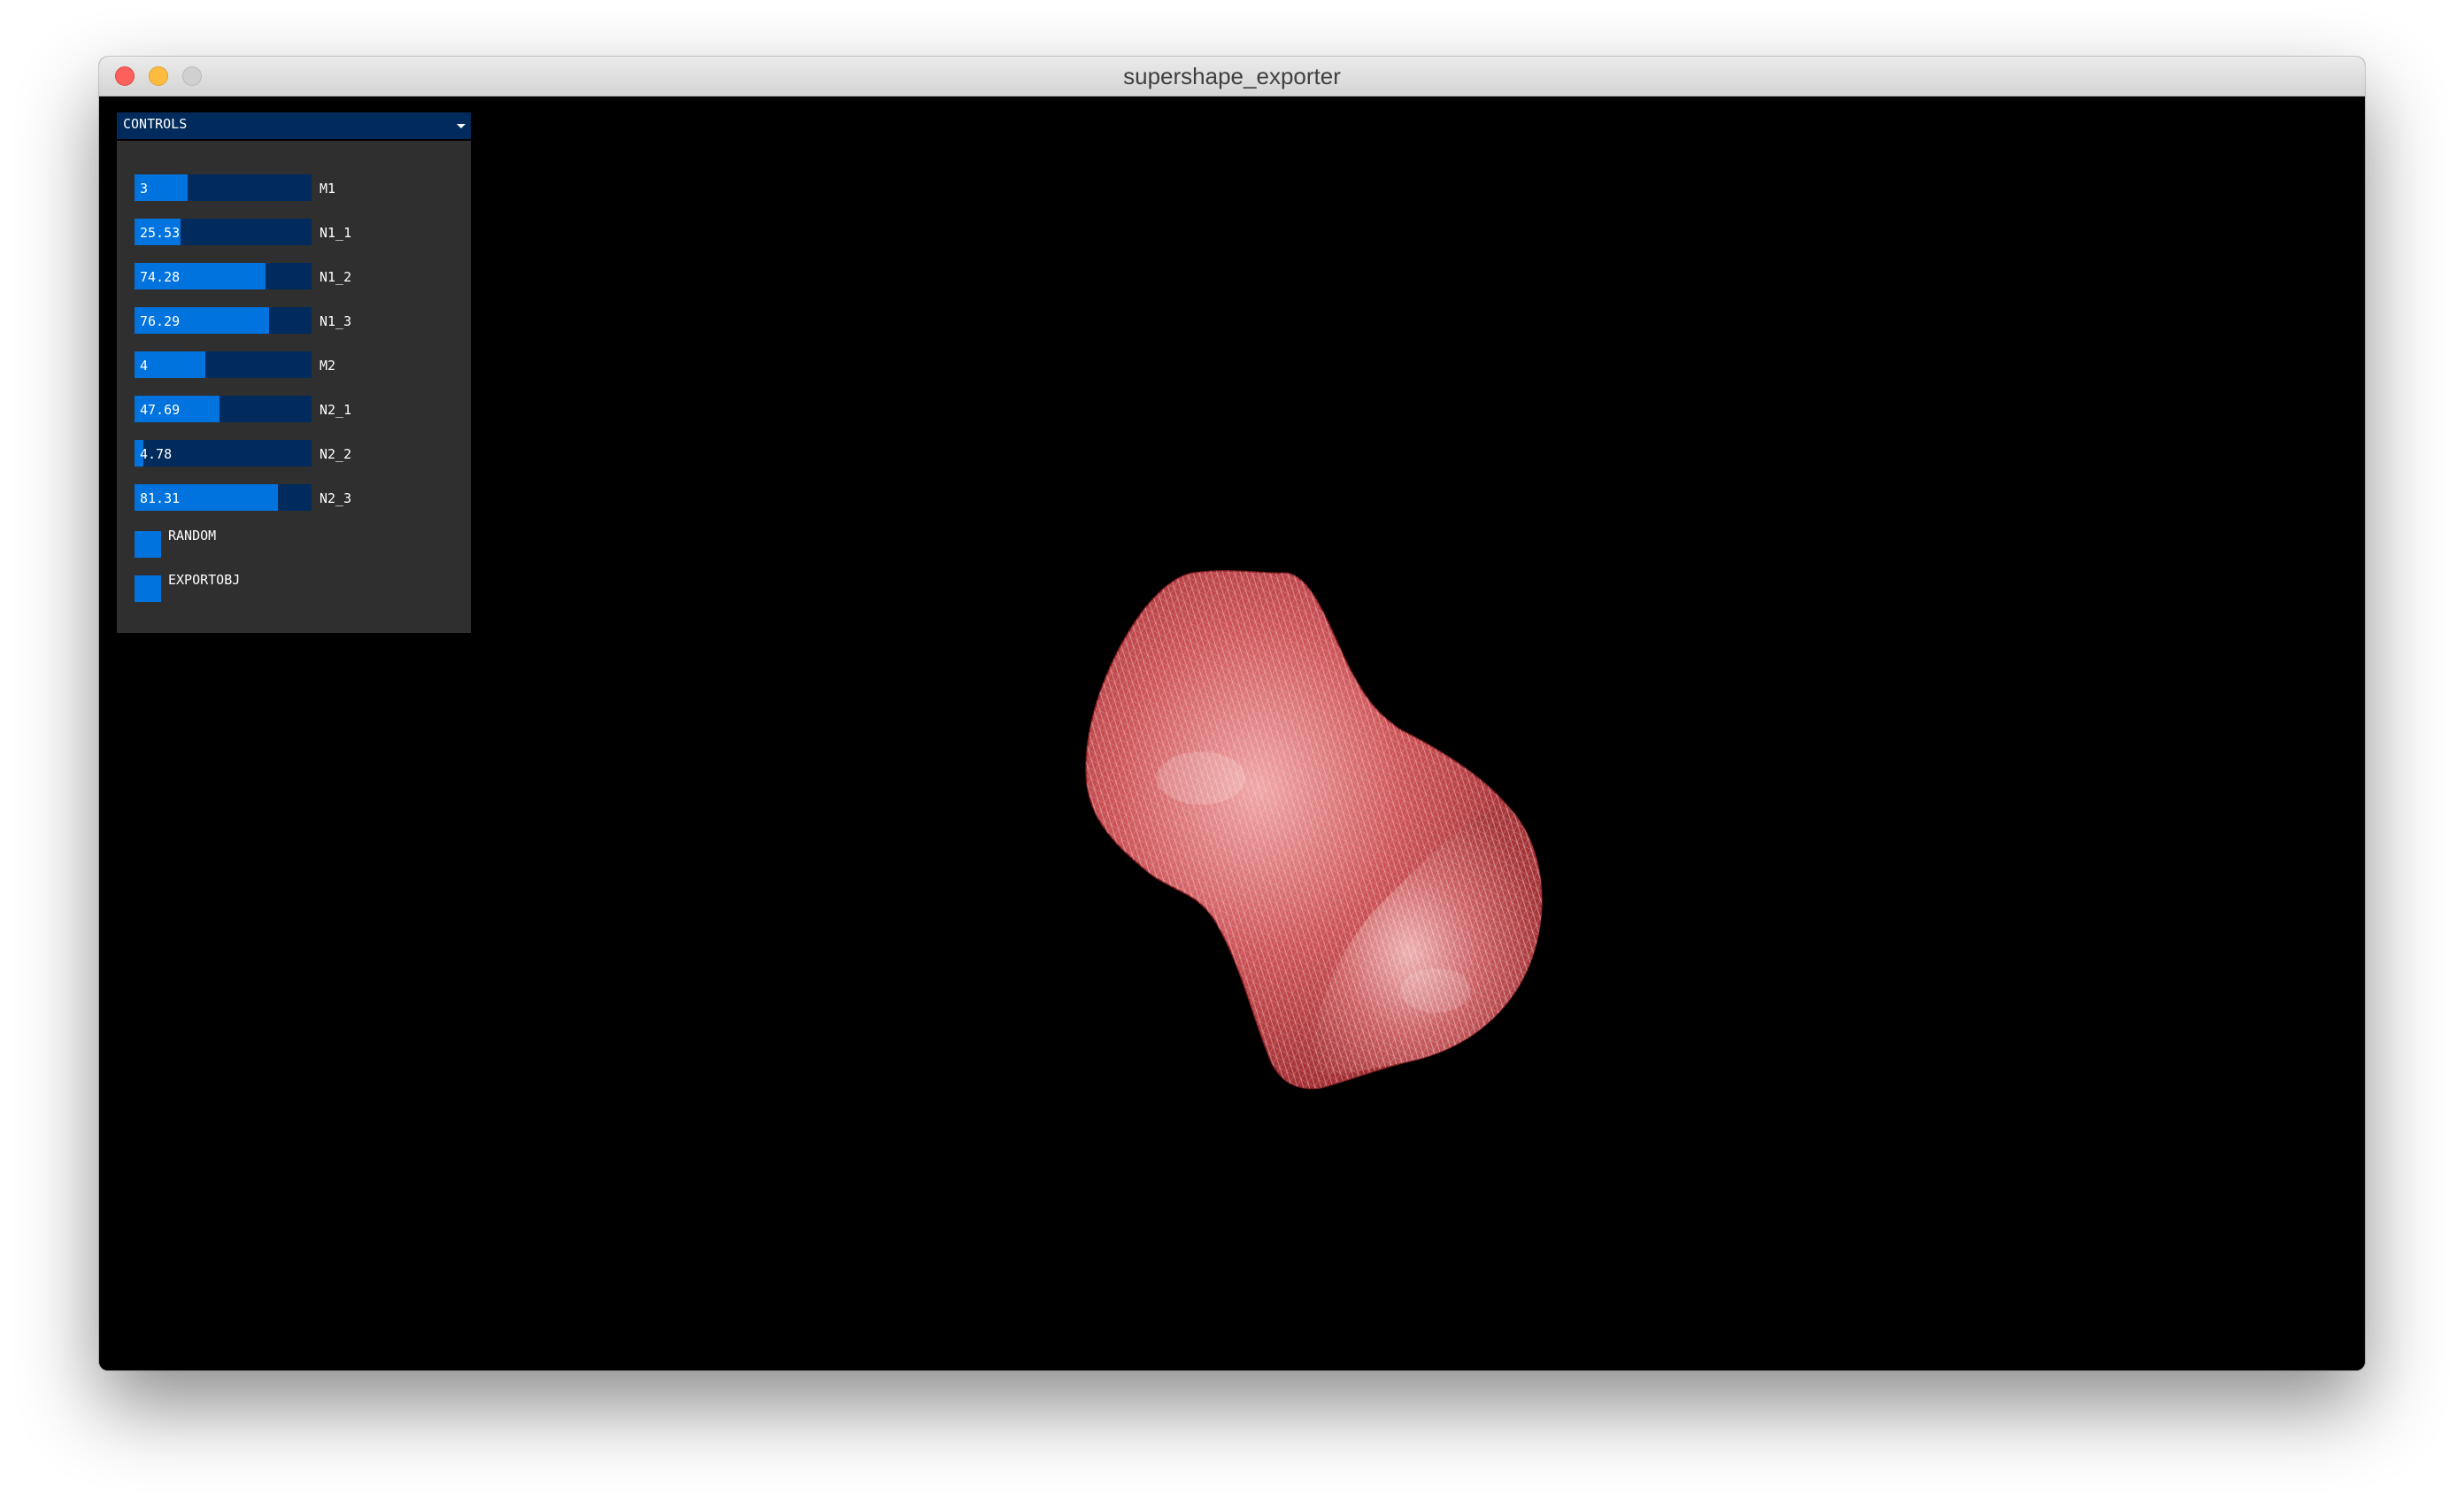 The height and width of the screenshot is (1512, 2464). What do you see at coordinates (336, 410) in the screenshot?
I see `slider-label: N2_1` at bounding box center [336, 410].